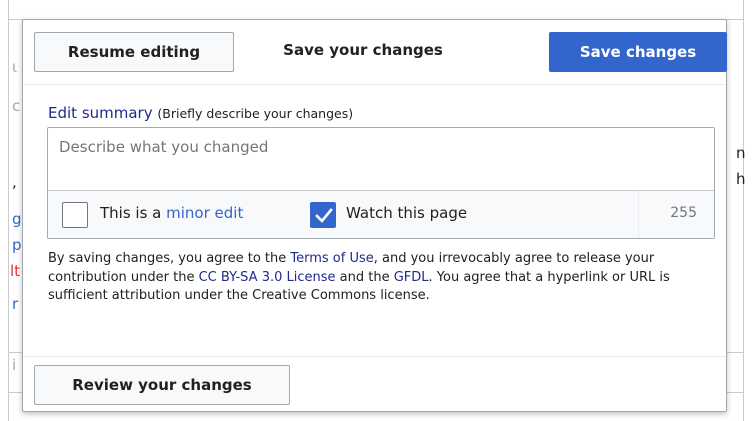 This screenshot has height=421, width=752. What do you see at coordinates (134, 52) in the screenshot?
I see `resume-editing-button: Resume editing` at bounding box center [134, 52].